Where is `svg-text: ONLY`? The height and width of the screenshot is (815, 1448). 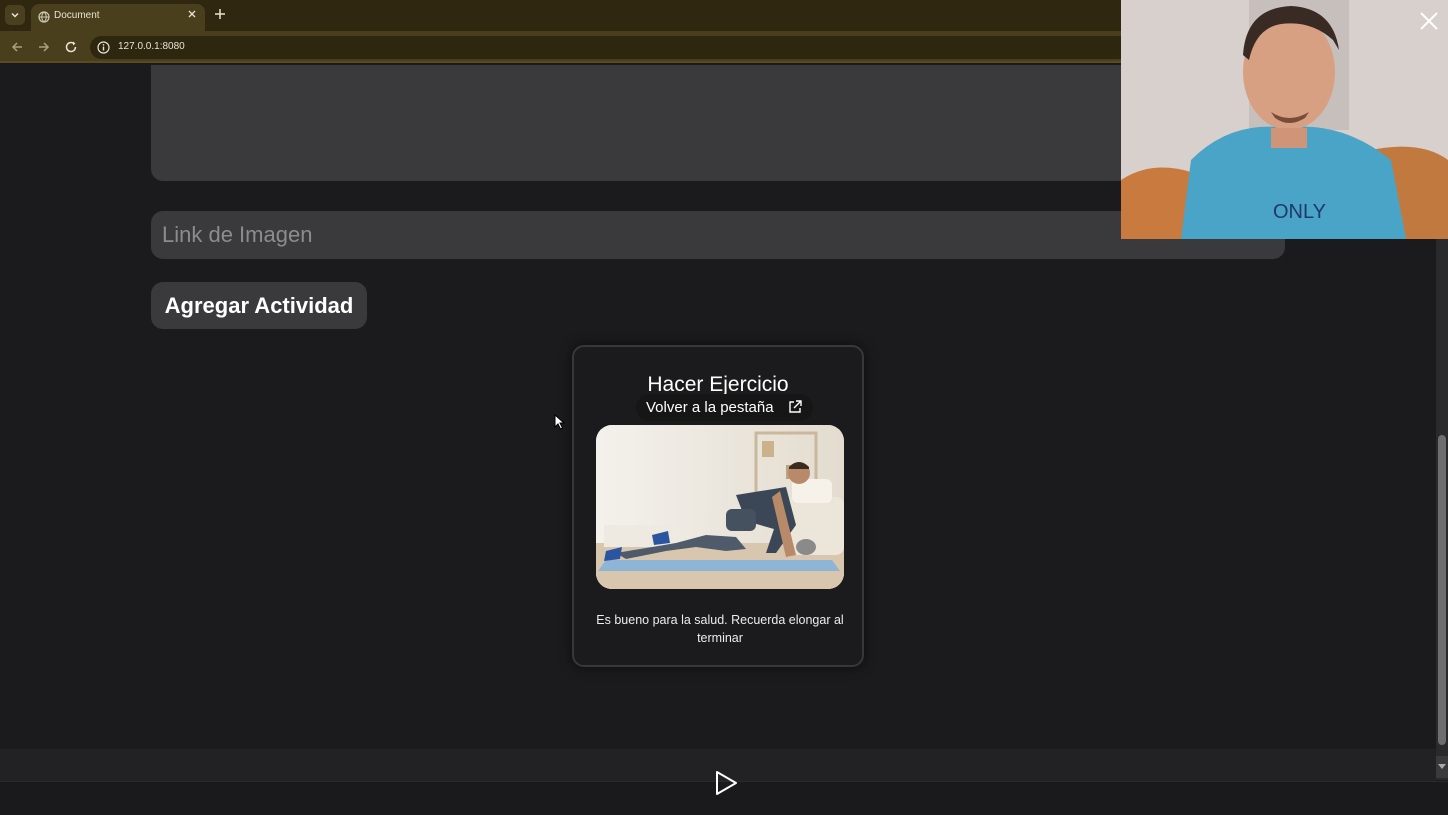
svg-text: ONLY is located at coordinates (1299, 212).